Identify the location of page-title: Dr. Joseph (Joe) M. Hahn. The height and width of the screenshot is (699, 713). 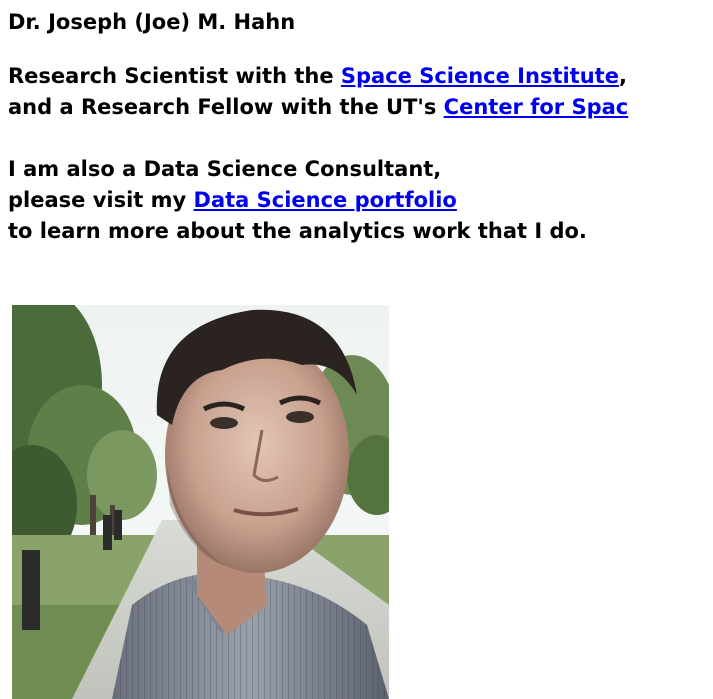
(152, 22).